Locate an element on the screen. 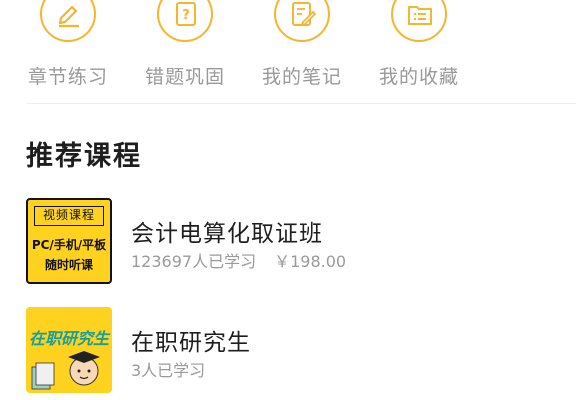 This screenshot has height=400, width=576. thumb-caption: 随时听课 is located at coordinates (68, 265).